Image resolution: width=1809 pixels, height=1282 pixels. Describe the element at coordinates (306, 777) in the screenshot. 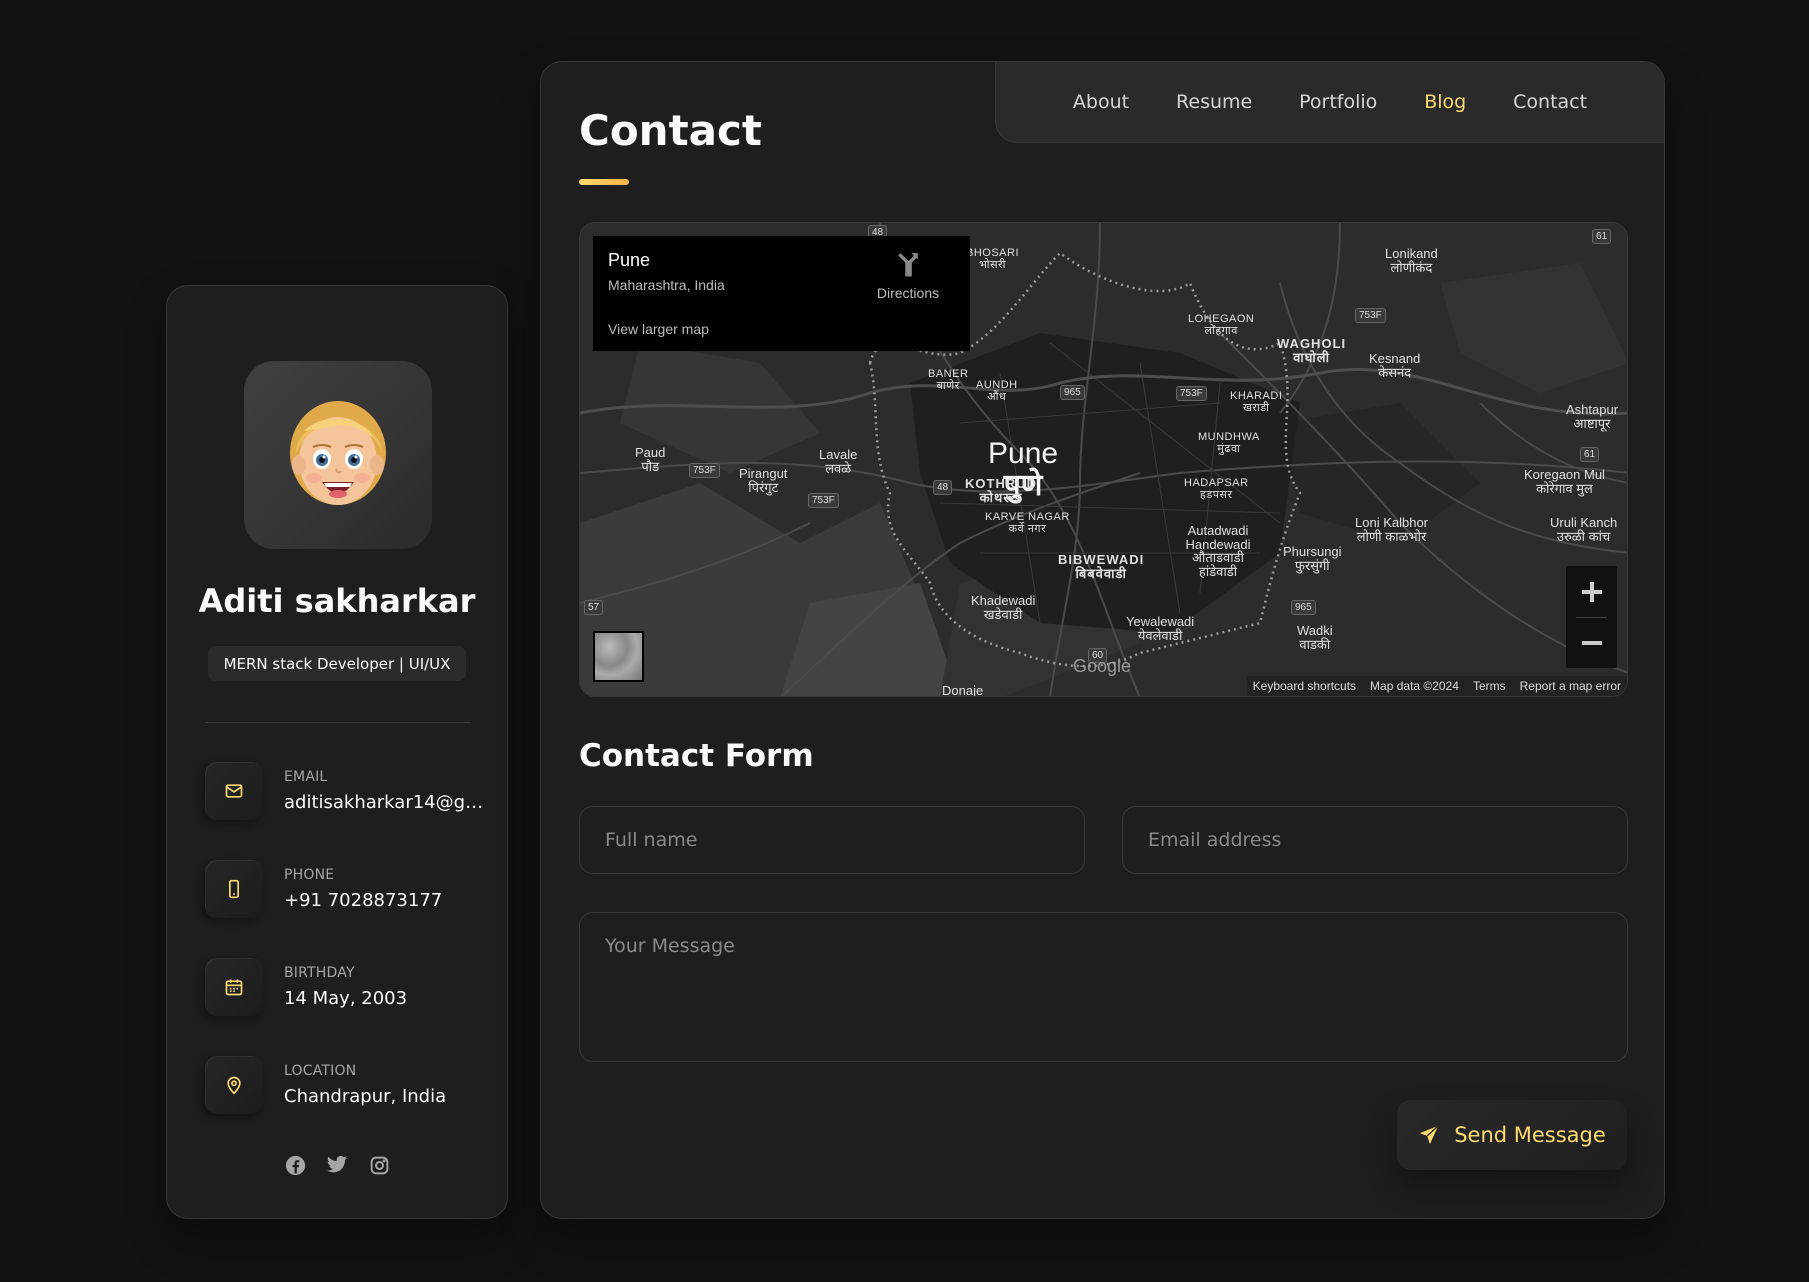

I see `contact-label-email: EMAIL` at that location.